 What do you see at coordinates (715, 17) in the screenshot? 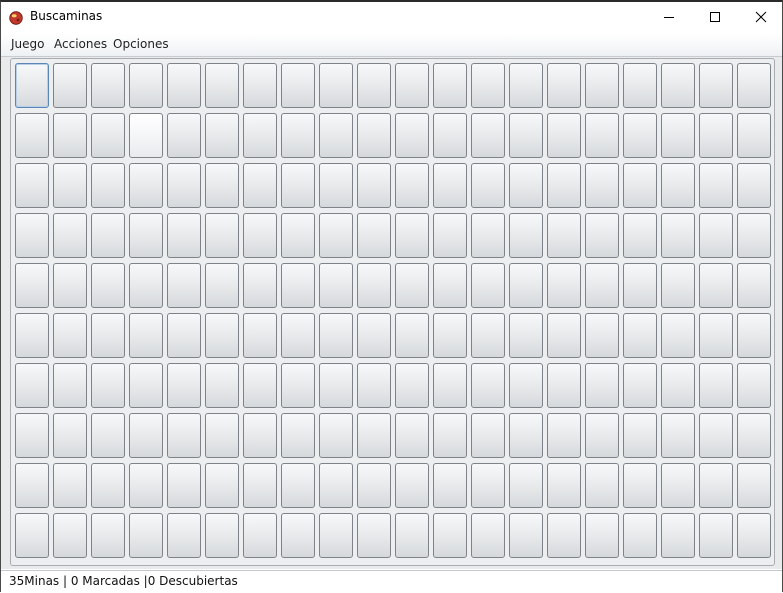
I see `maximize-button` at bounding box center [715, 17].